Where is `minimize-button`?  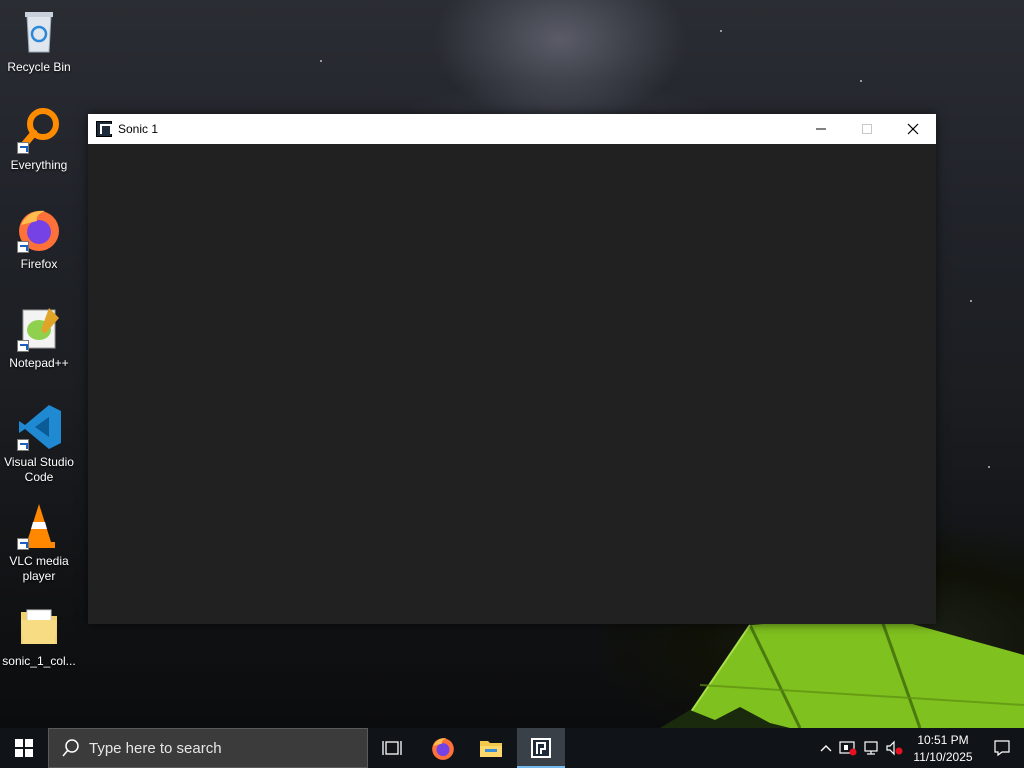 minimize-button is located at coordinates (821, 129).